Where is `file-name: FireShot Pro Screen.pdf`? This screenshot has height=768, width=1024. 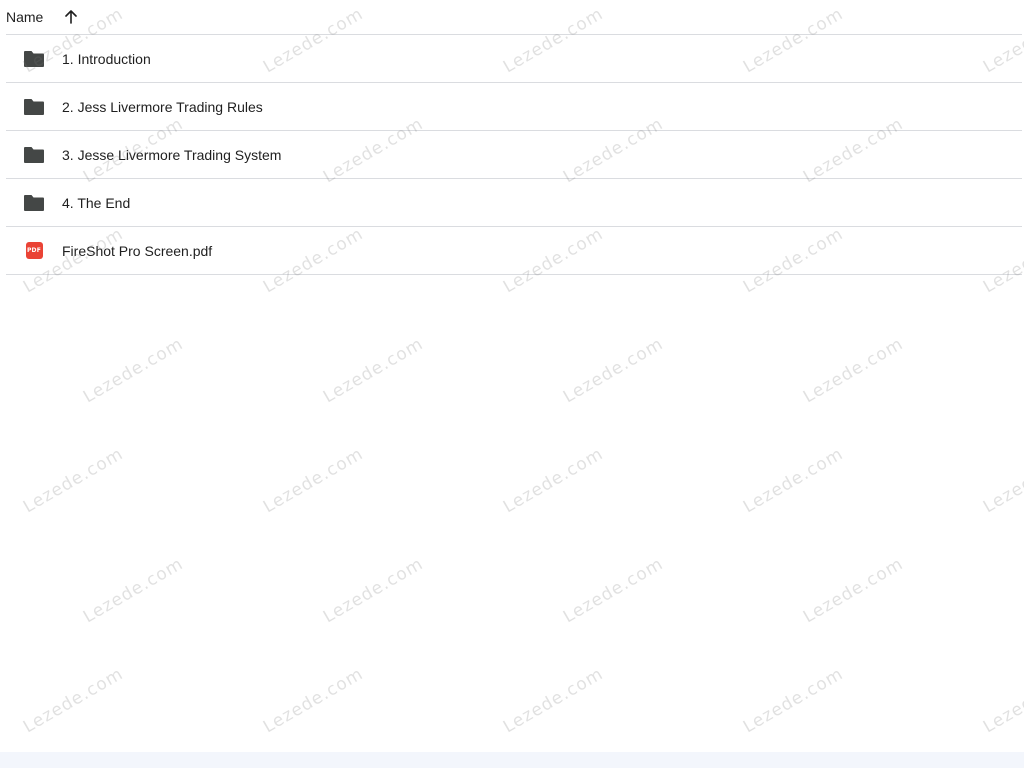
file-name: FireShot Pro Screen.pdf is located at coordinates (137, 250).